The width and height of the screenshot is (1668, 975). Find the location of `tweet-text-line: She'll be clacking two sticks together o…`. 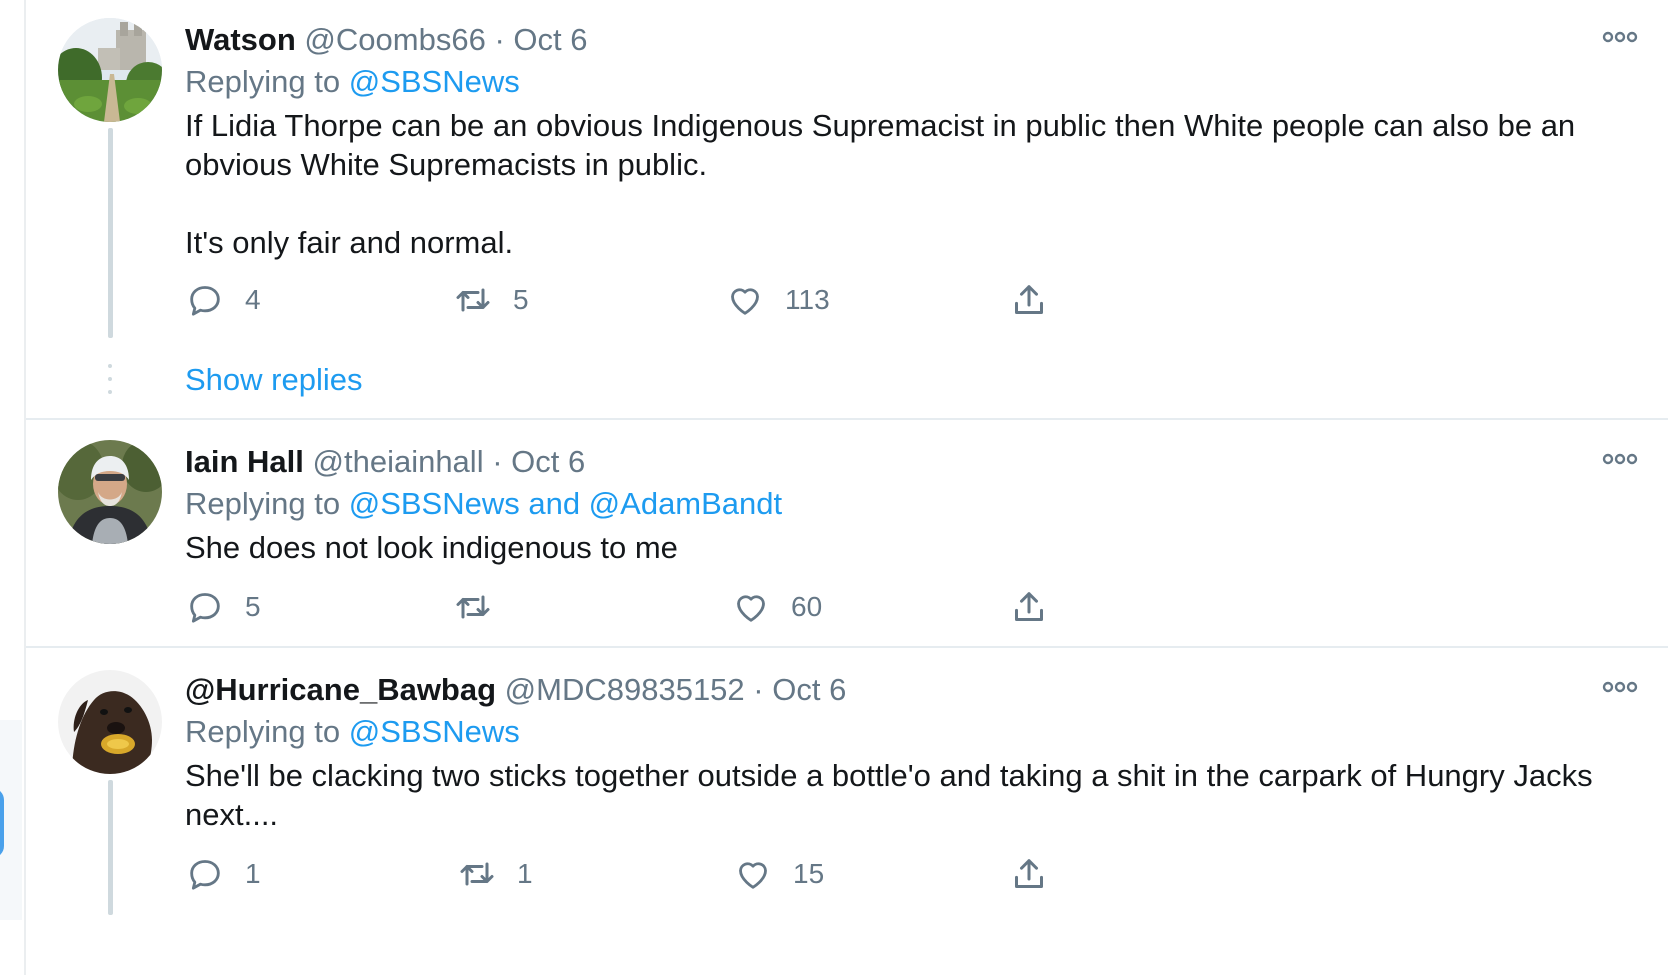

tweet-text-line: She'll be clacking two sticks together o… is located at coordinates (889, 795).